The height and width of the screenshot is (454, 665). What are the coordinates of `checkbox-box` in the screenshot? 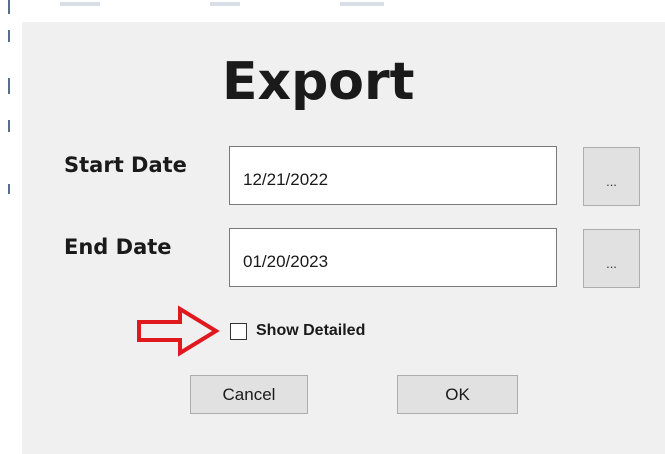 It's located at (238, 331).